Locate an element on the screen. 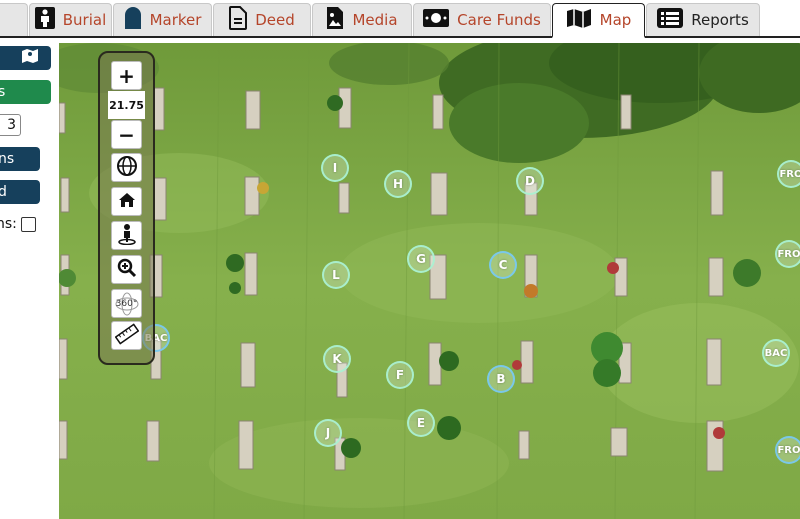 This screenshot has height=519, width=800. media-file-icon is located at coordinates (335, 20).